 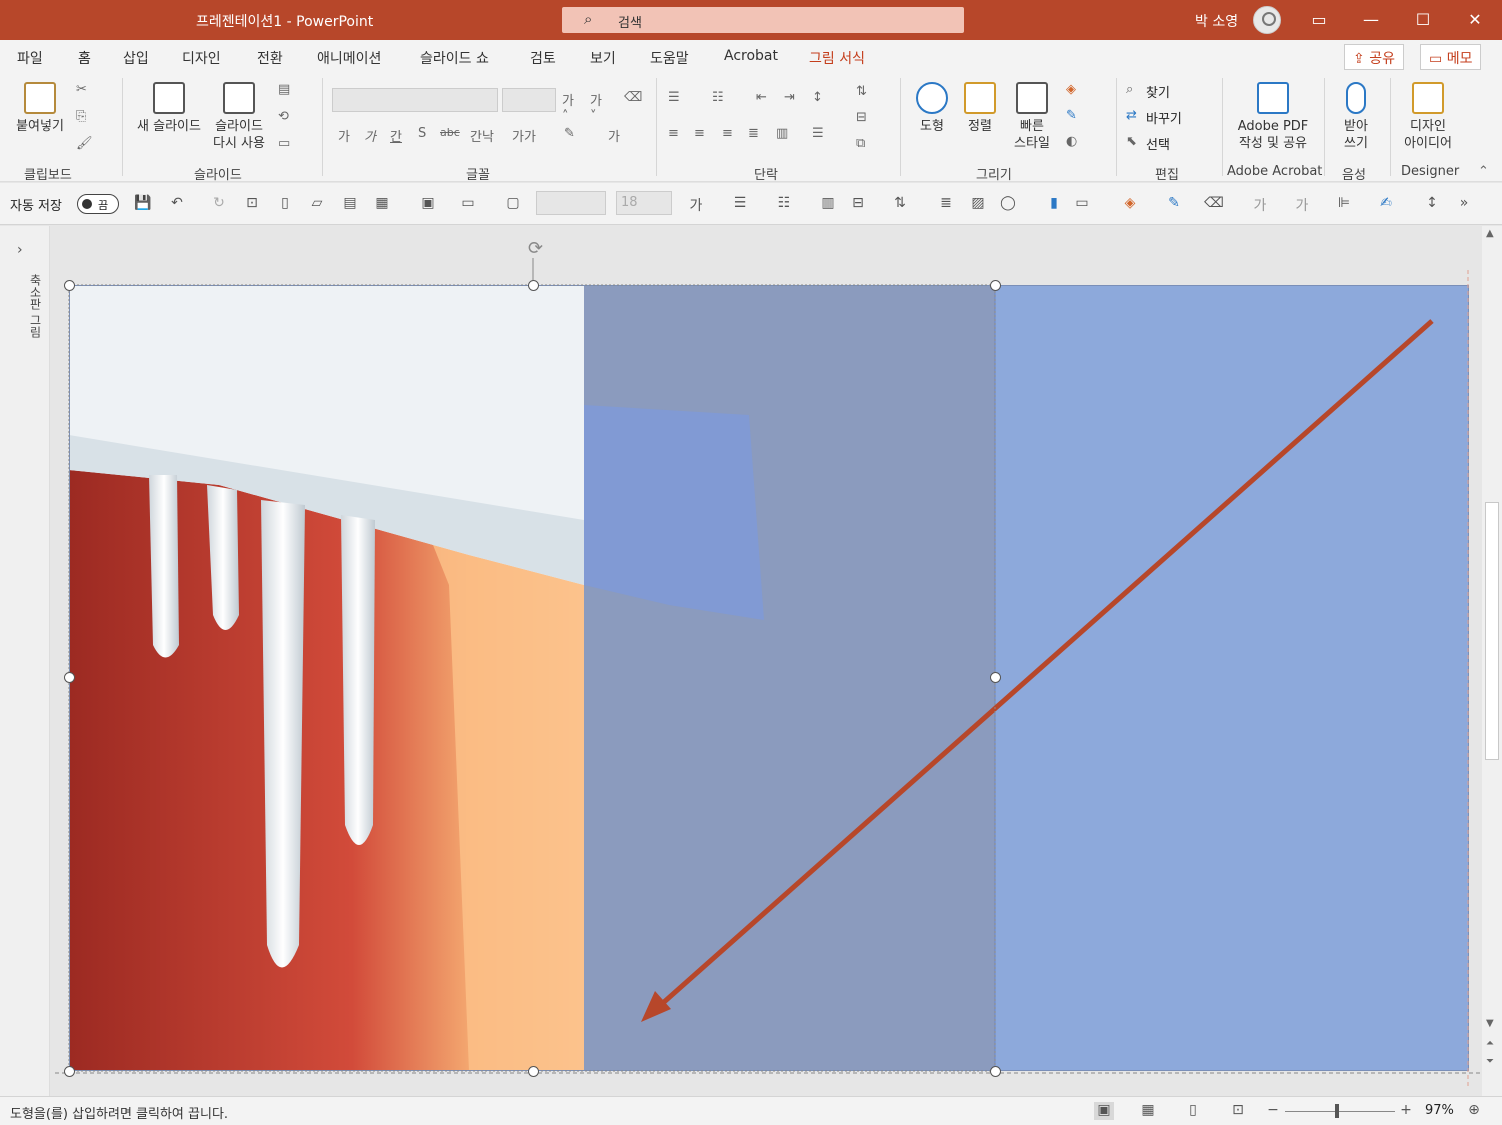 I want to click on resize-handle-bottom-left, so click(x=69, y=1071).